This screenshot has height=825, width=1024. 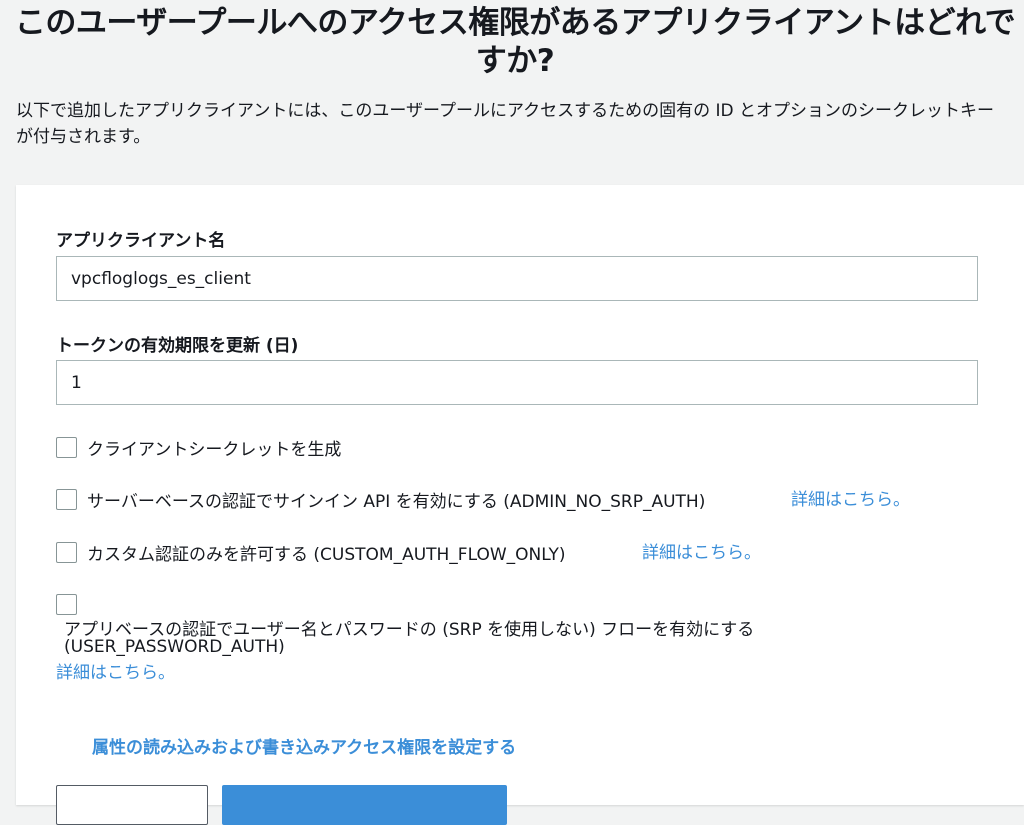 What do you see at coordinates (115, 670) in the screenshot?
I see `user-password-auth-learn-more-link: 詳細はこちら。` at bounding box center [115, 670].